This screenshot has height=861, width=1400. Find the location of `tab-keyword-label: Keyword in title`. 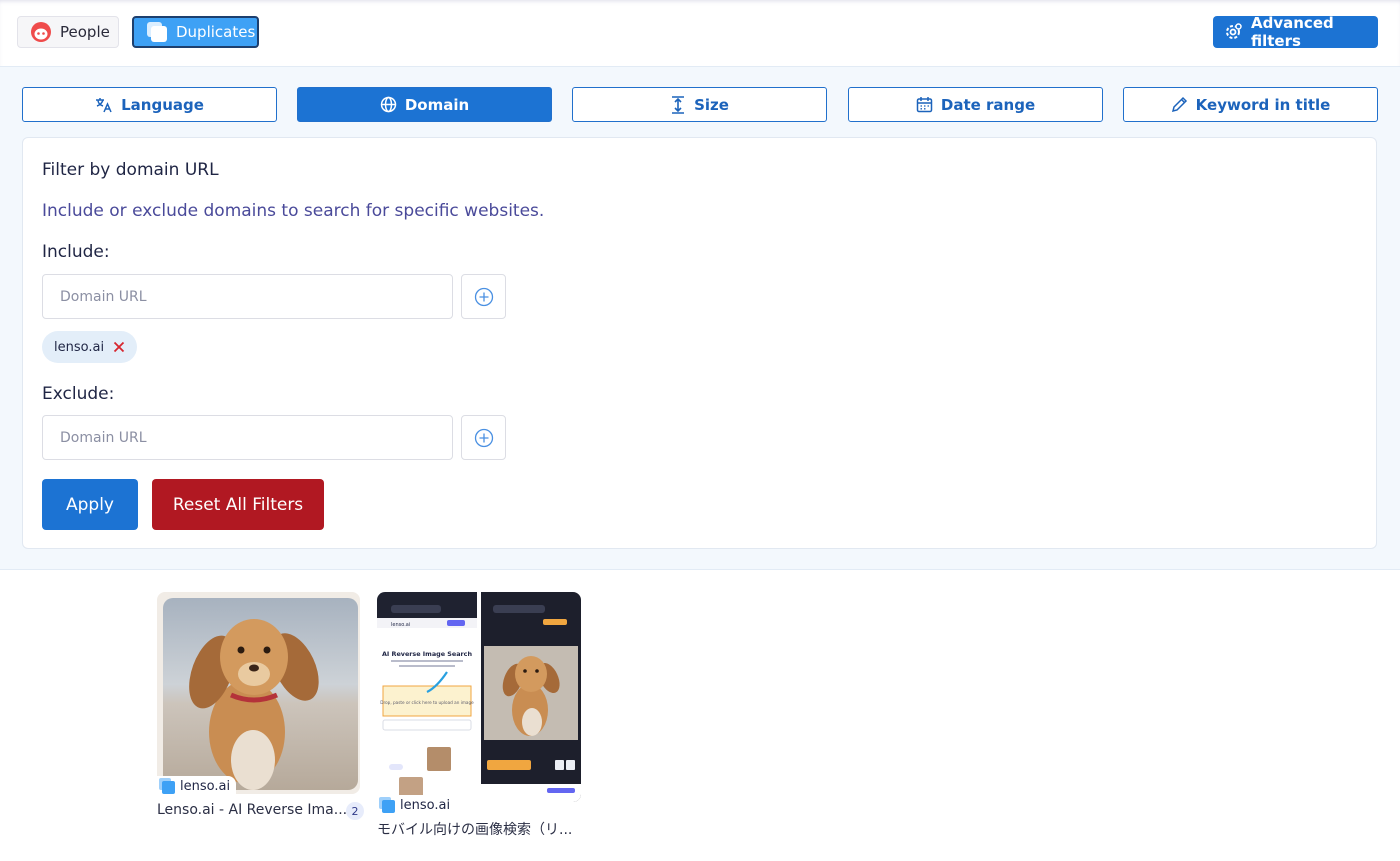

tab-keyword-label: Keyword in title is located at coordinates (1263, 104).